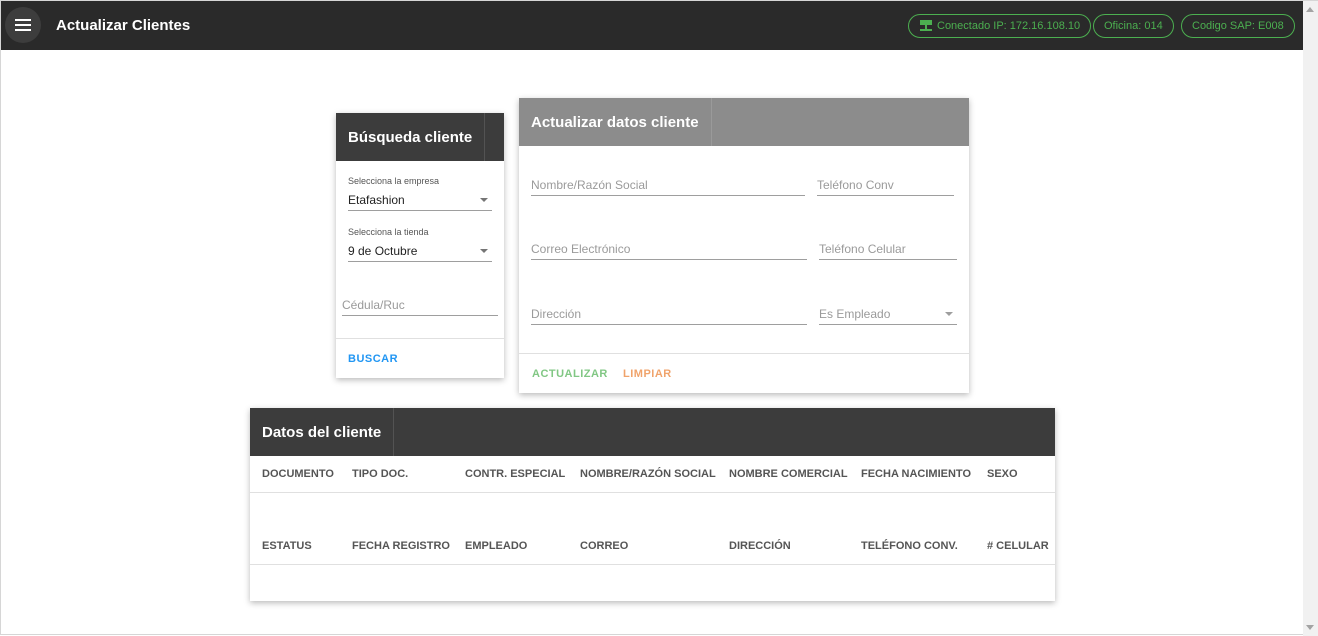  I want to click on connection-text: Conectado IP: 172.16.108.10, so click(1009, 26).